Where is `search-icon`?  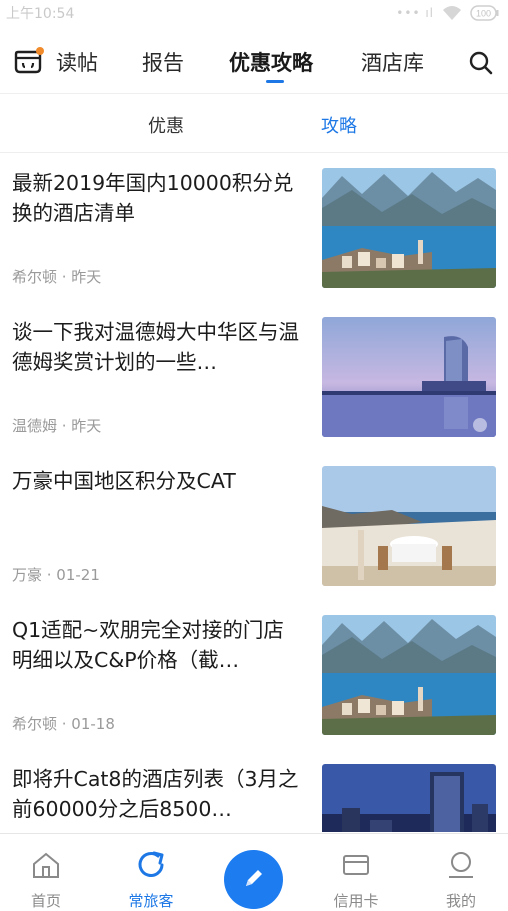 search-icon is located at coordinates (481, 63).